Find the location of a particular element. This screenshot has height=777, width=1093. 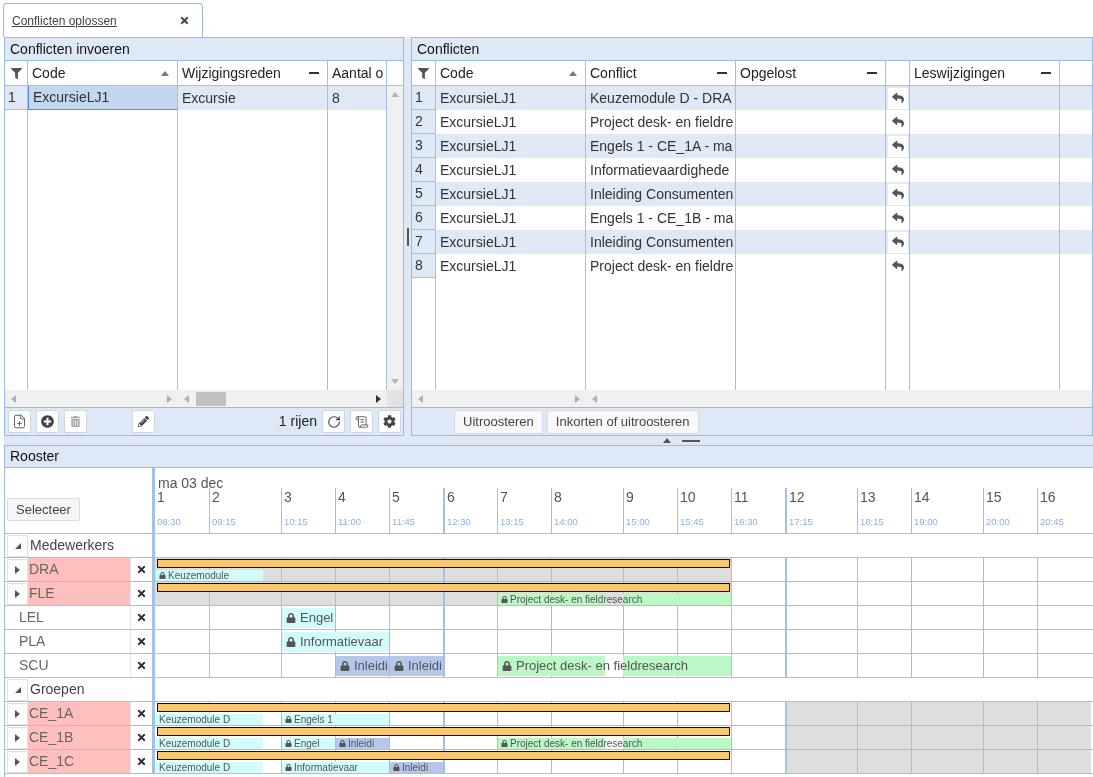

refresh-button is located at coordinates (333, 421).